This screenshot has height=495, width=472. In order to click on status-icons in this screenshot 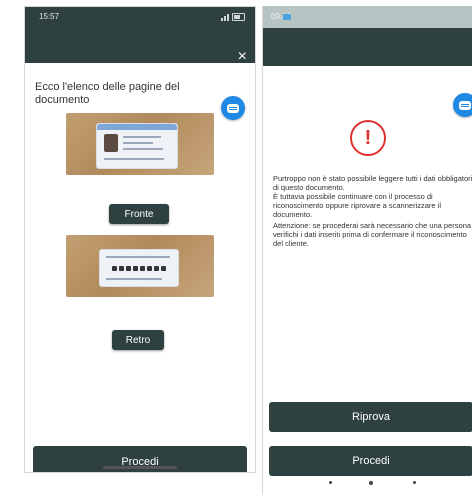, I will do `click(233, 17)`.